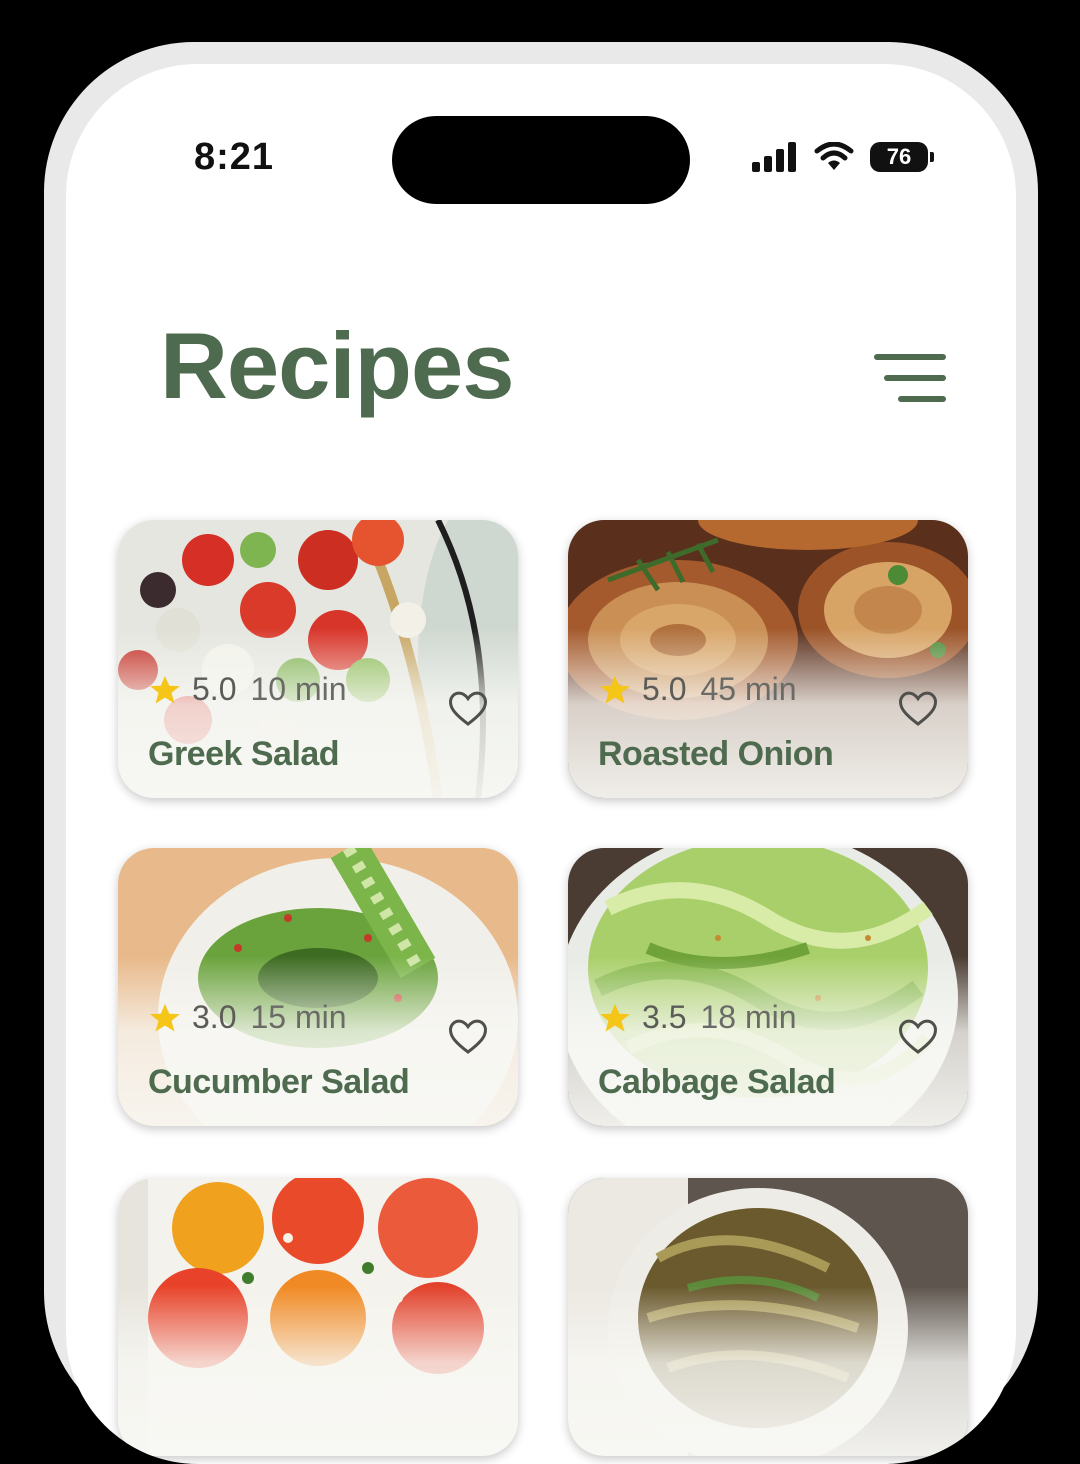  I want to click on dynamic-island, so click(541, 160).